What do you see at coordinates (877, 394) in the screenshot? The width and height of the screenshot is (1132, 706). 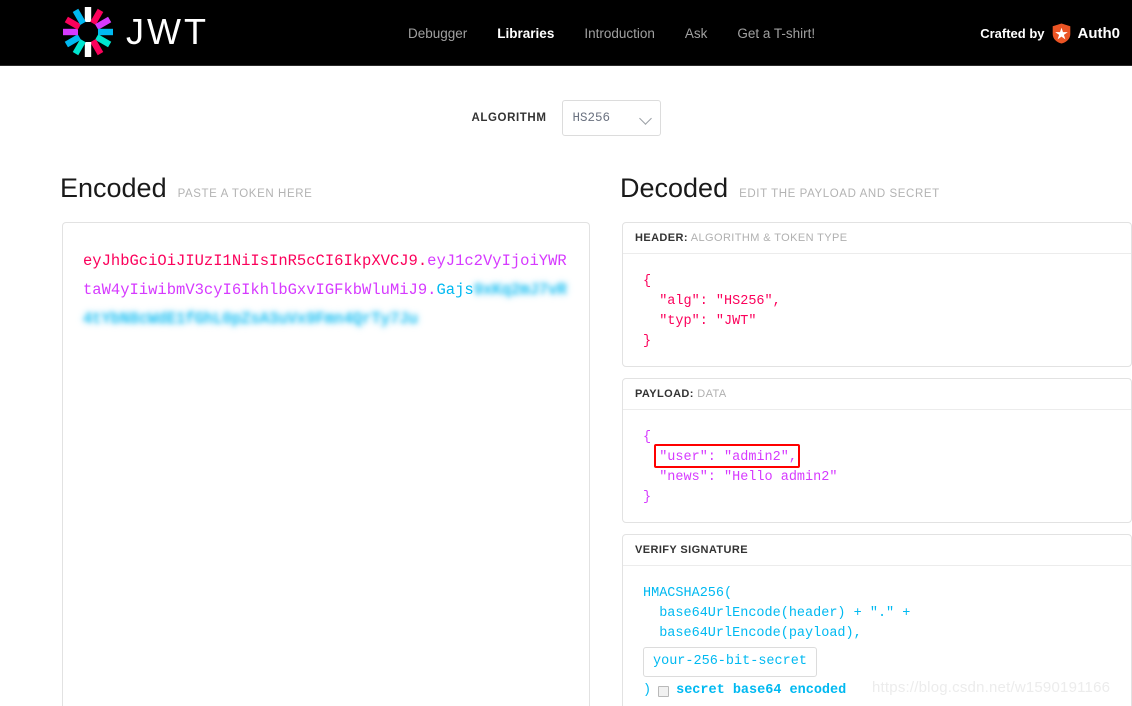 I see `decoded-payload-section-title: PAYLOAD: DATA` at bounding box center [877, 394].